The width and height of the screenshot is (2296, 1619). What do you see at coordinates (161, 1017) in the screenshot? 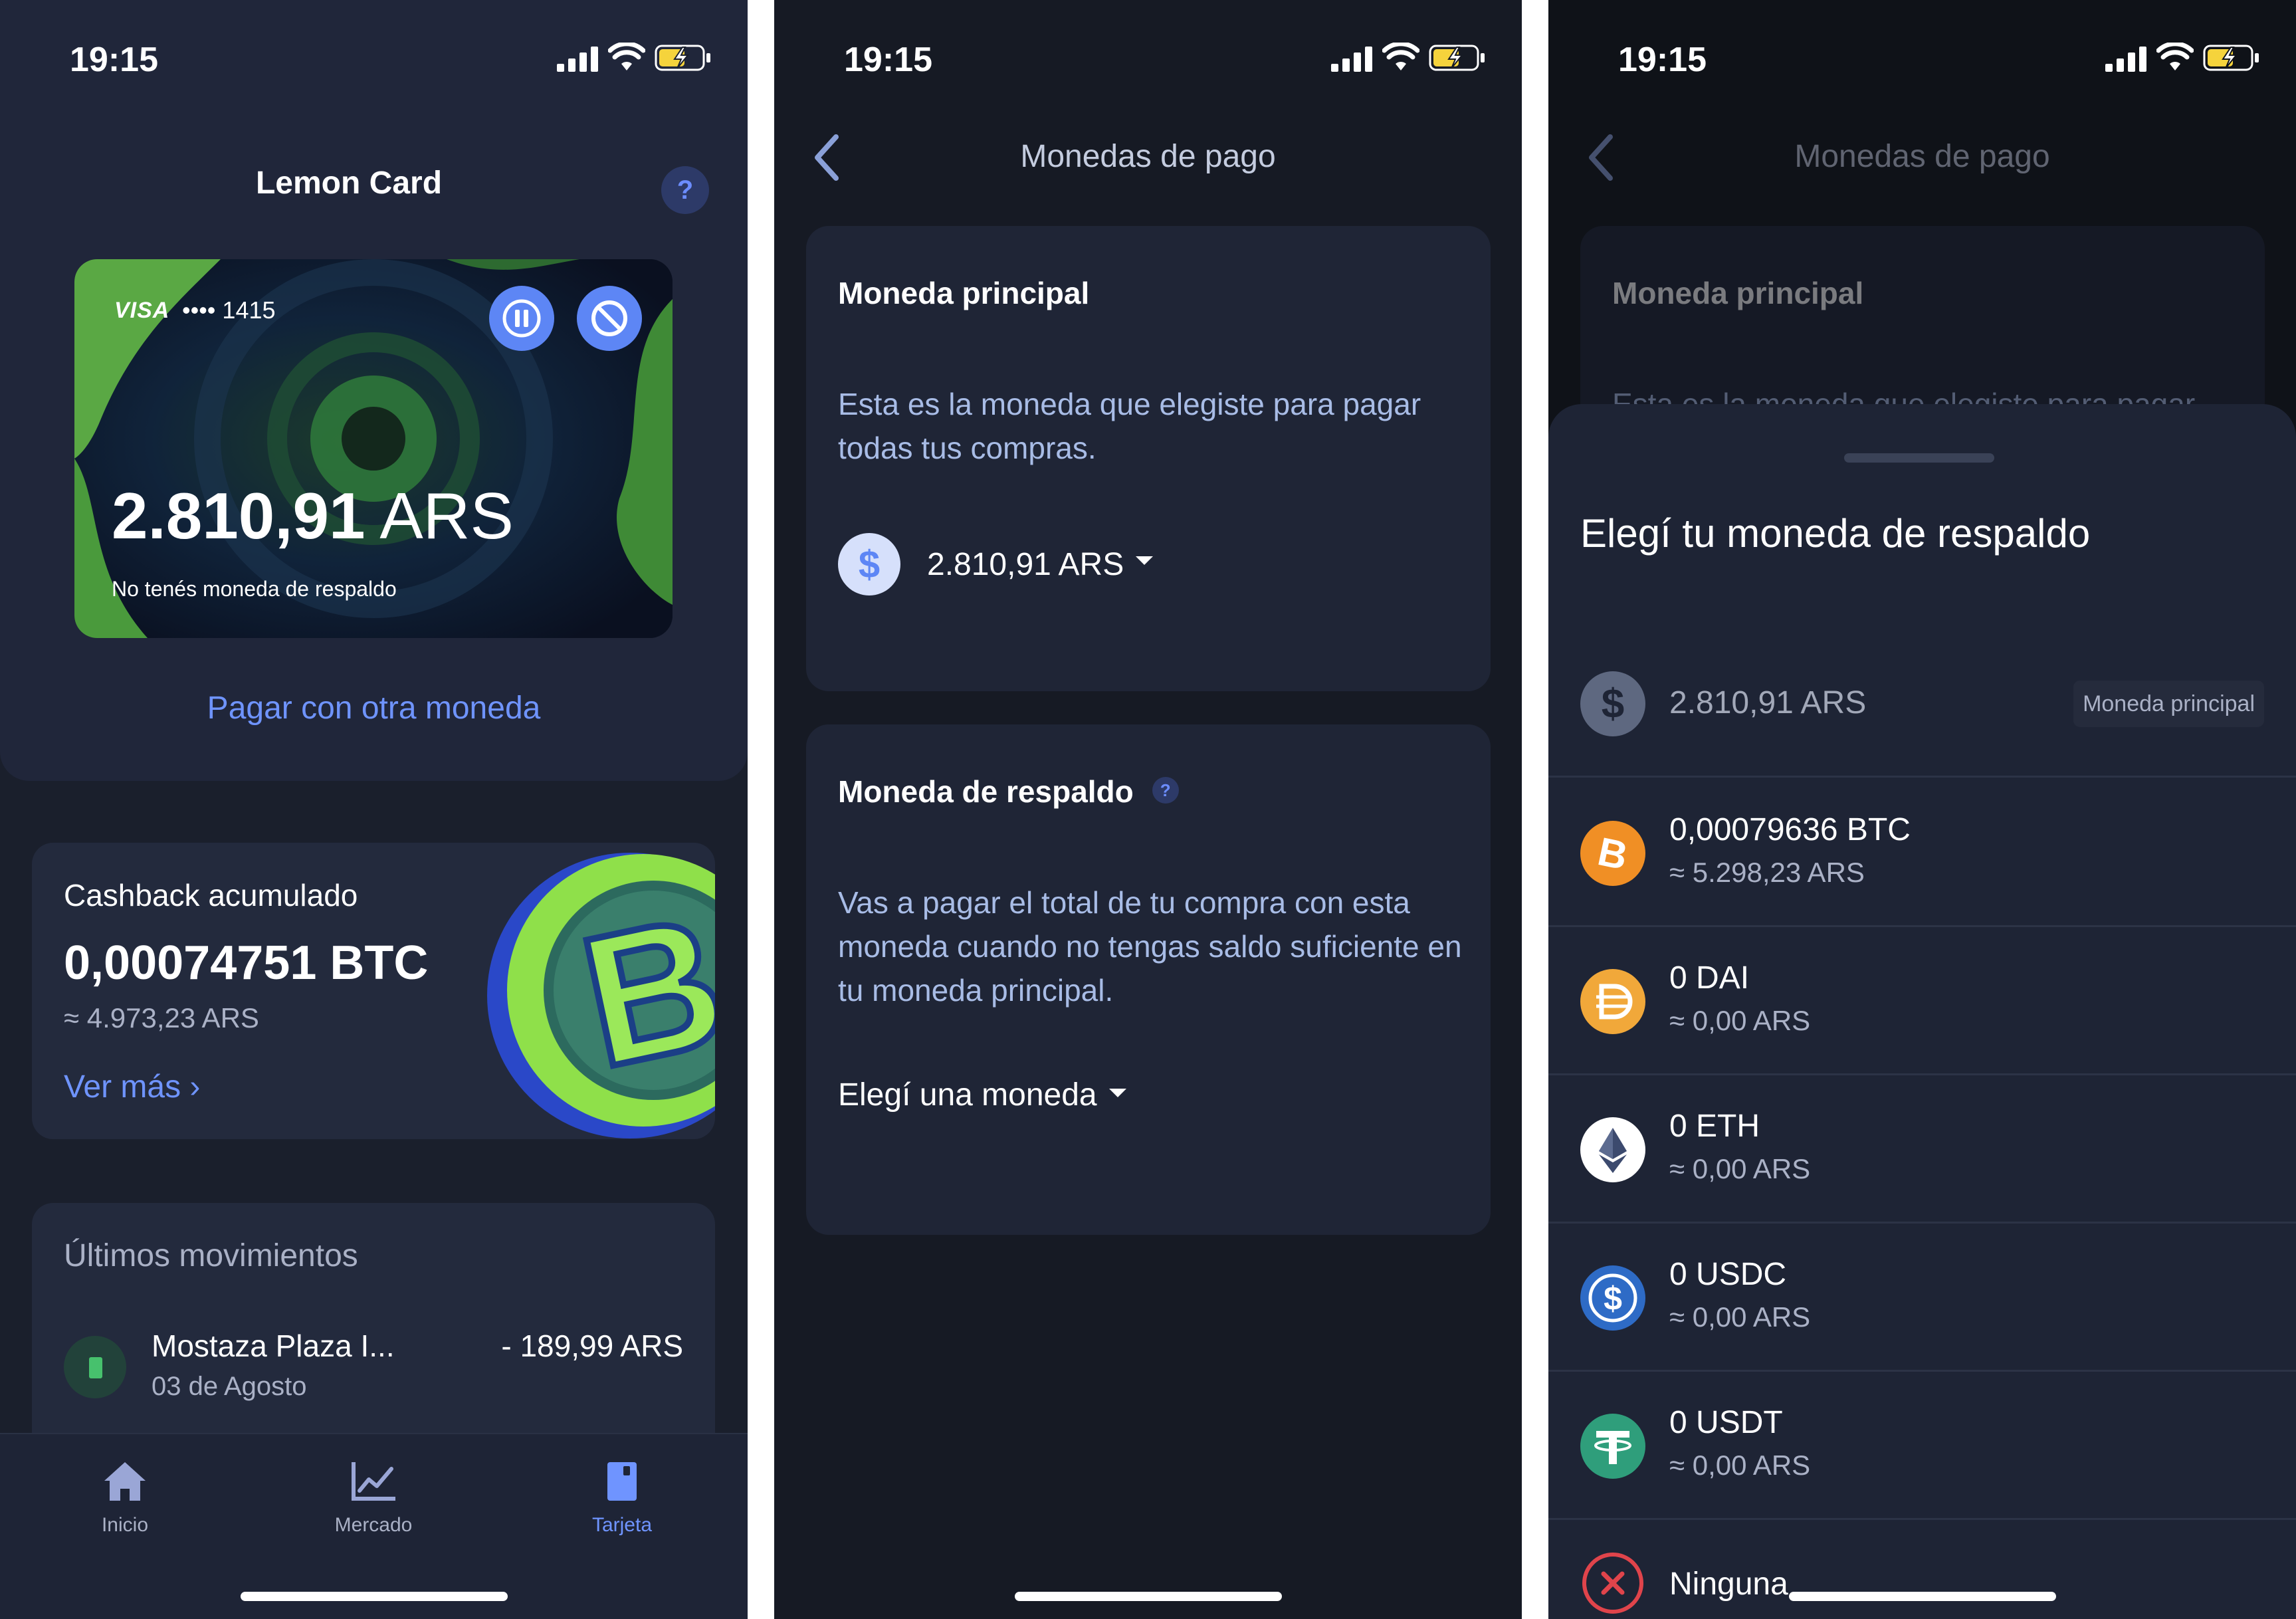
I see `cashback-ars: ≈ 4.973,23 ARS` at bounding box center [161, 1017].